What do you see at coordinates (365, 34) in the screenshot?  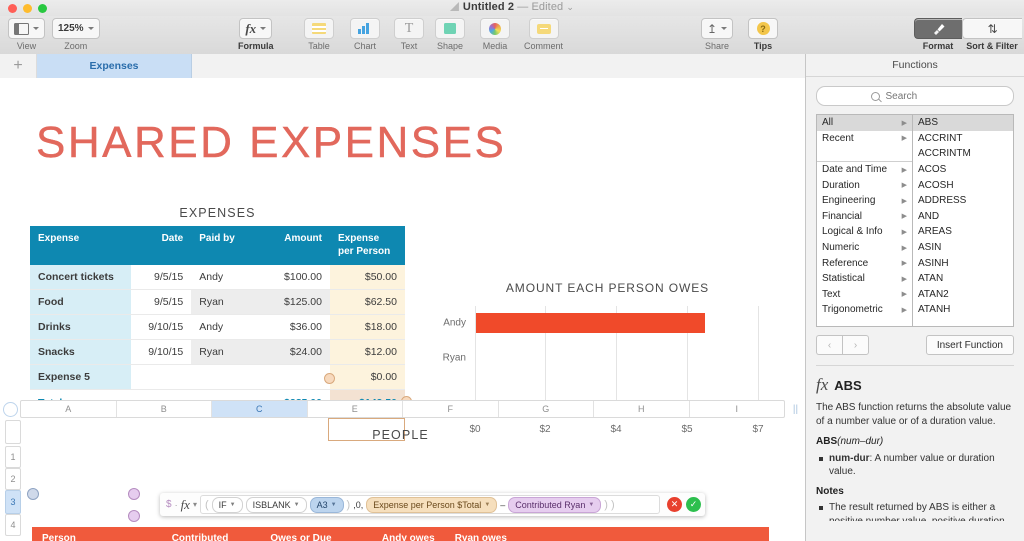 I see `toolbar-chart-group: Chart` at bounding box center [365, 34].